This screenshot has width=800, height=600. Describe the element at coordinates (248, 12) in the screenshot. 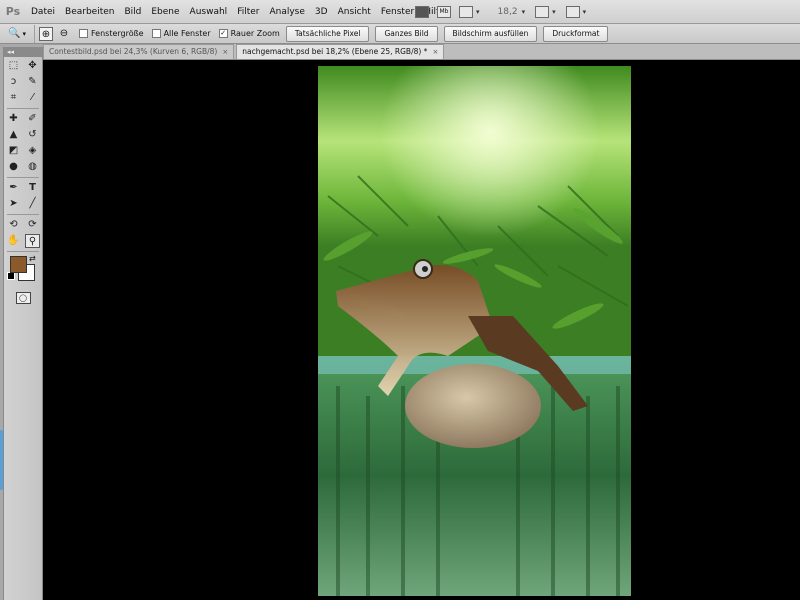

I see `menu-filter: Filter` at that location.